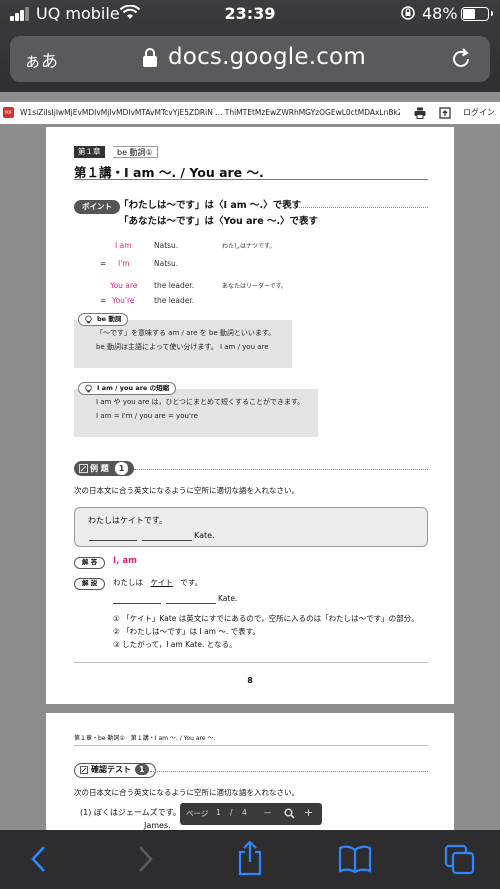 This screenshot has height=889, width=500. Describe the element at coordinates (218, 812) in the screenshot. I see `current-page: 1` at that location.